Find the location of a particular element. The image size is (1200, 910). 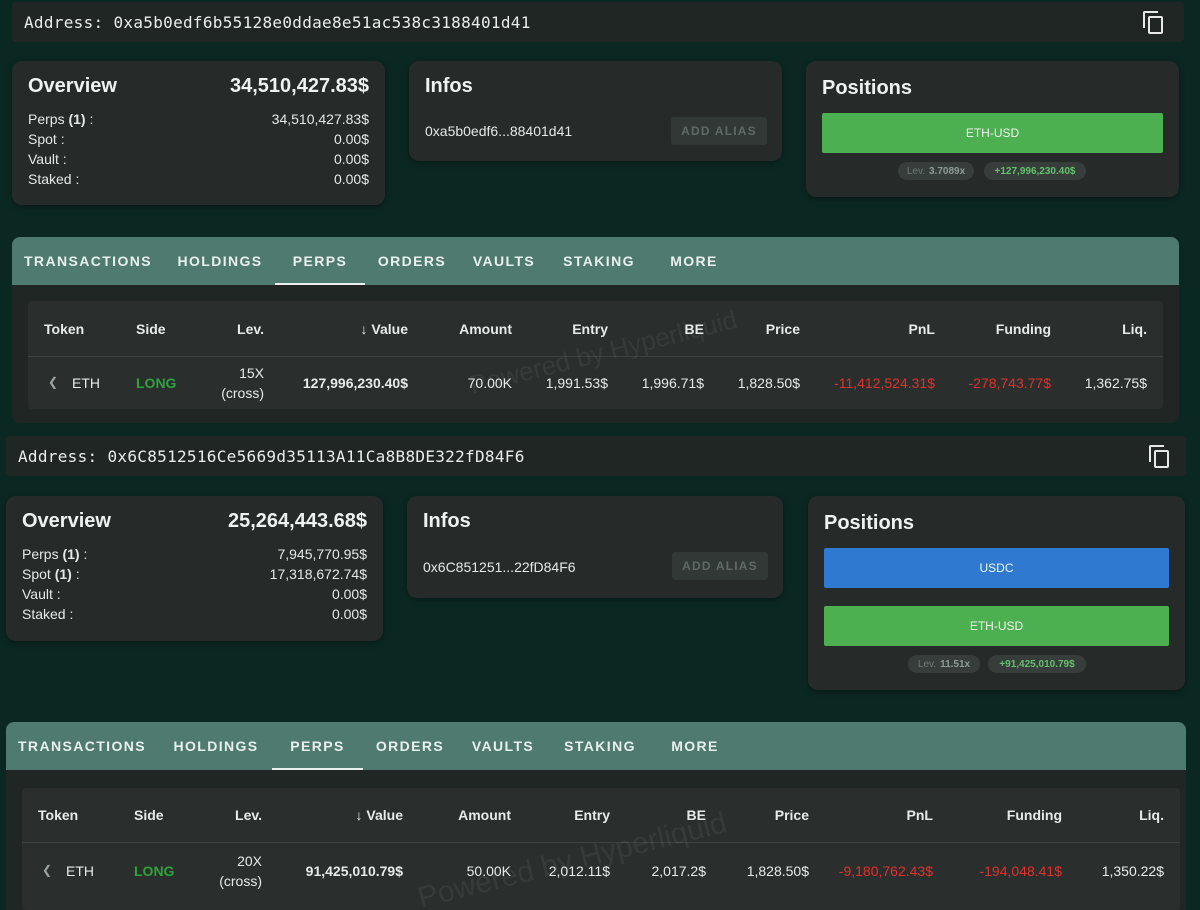

cell-funding: -194,048.41$ is located at coordinates (1020, 871).